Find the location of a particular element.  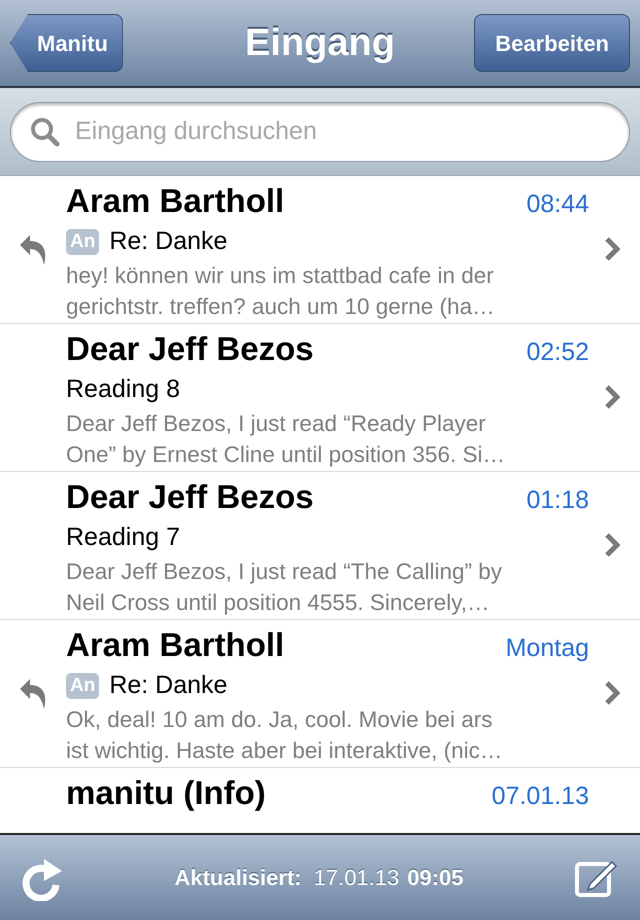

message-time: 07.01.13 is located at coordinates (540, 796).